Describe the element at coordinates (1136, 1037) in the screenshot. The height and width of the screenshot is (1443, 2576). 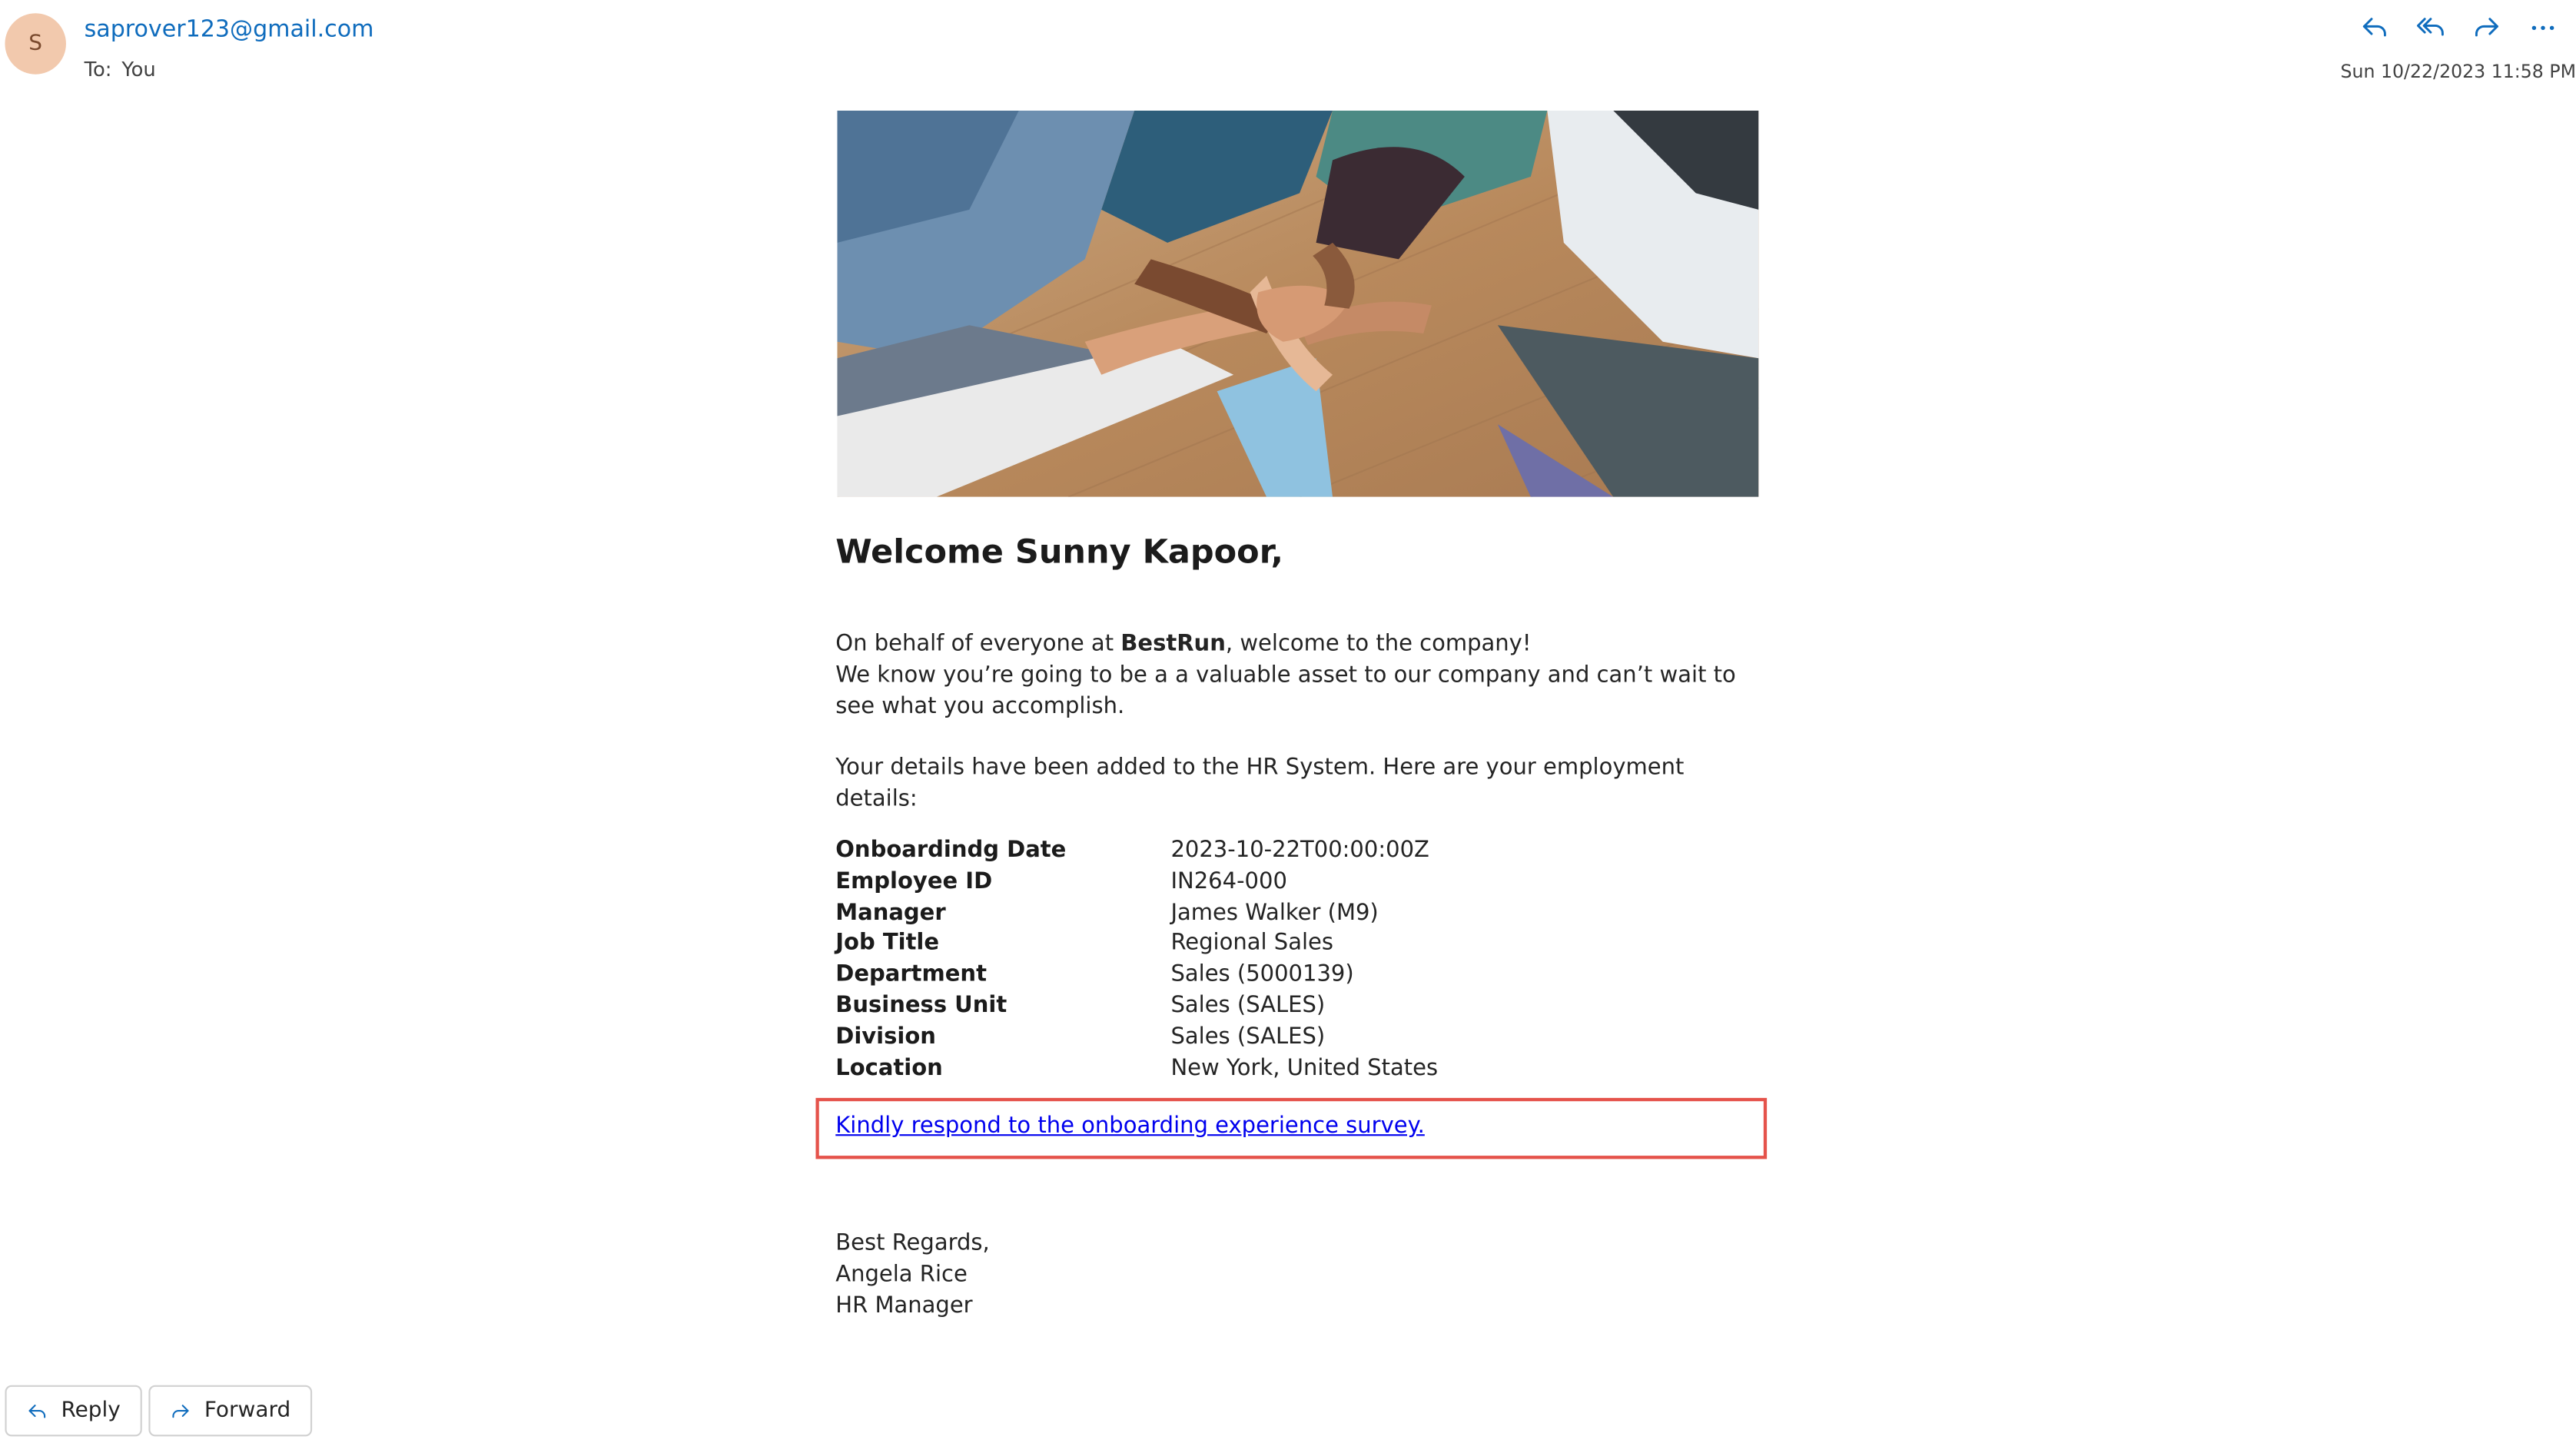
I see `detail-row: Division Sales (SALES)` at that location.